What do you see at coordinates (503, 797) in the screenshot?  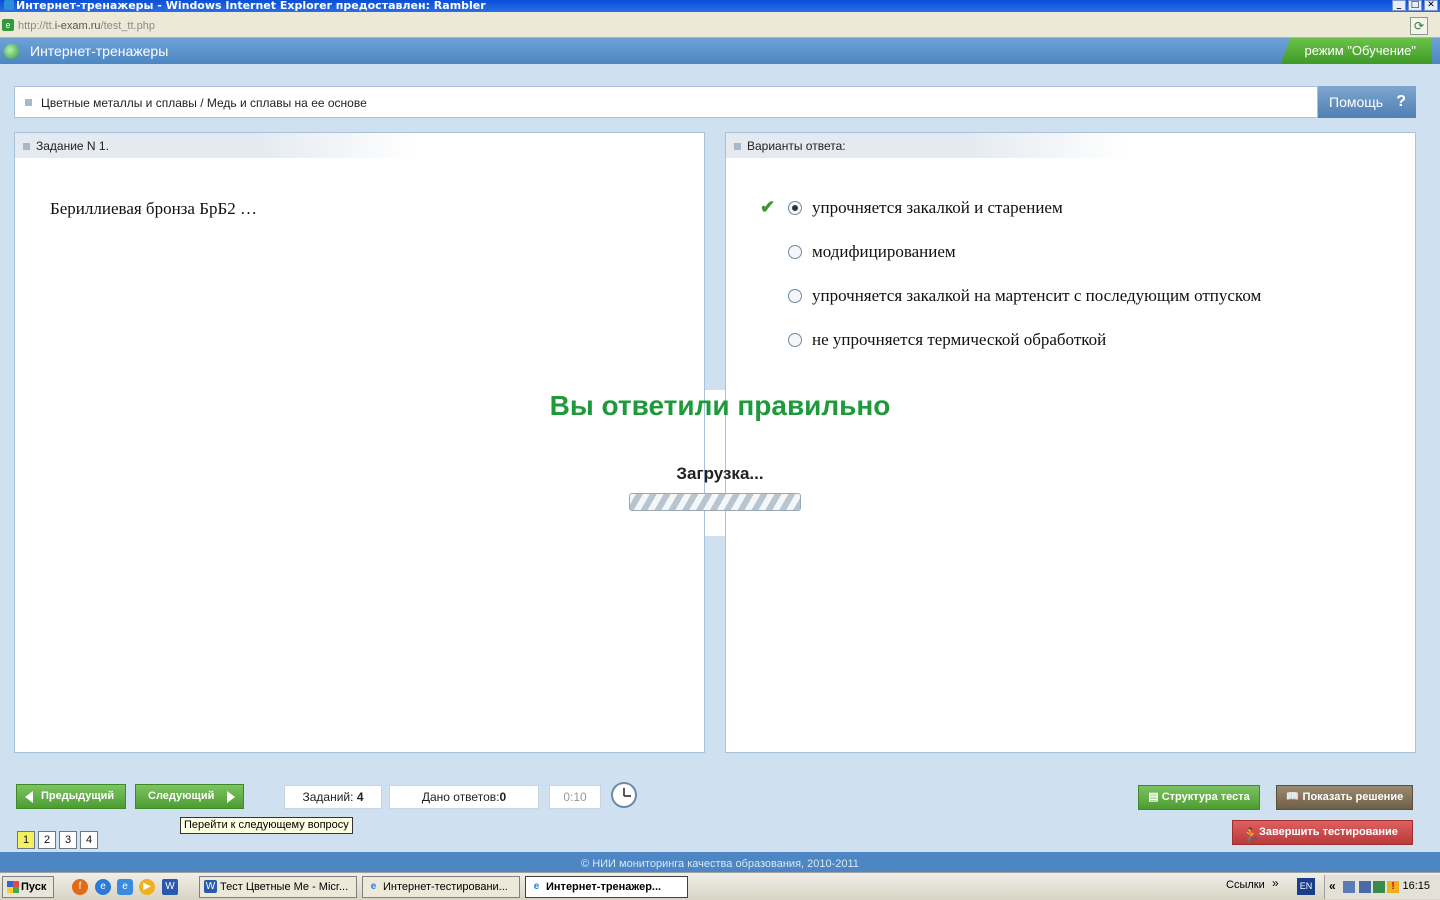 I see `answers-count-value: 0` at bounding box center [503, 797].